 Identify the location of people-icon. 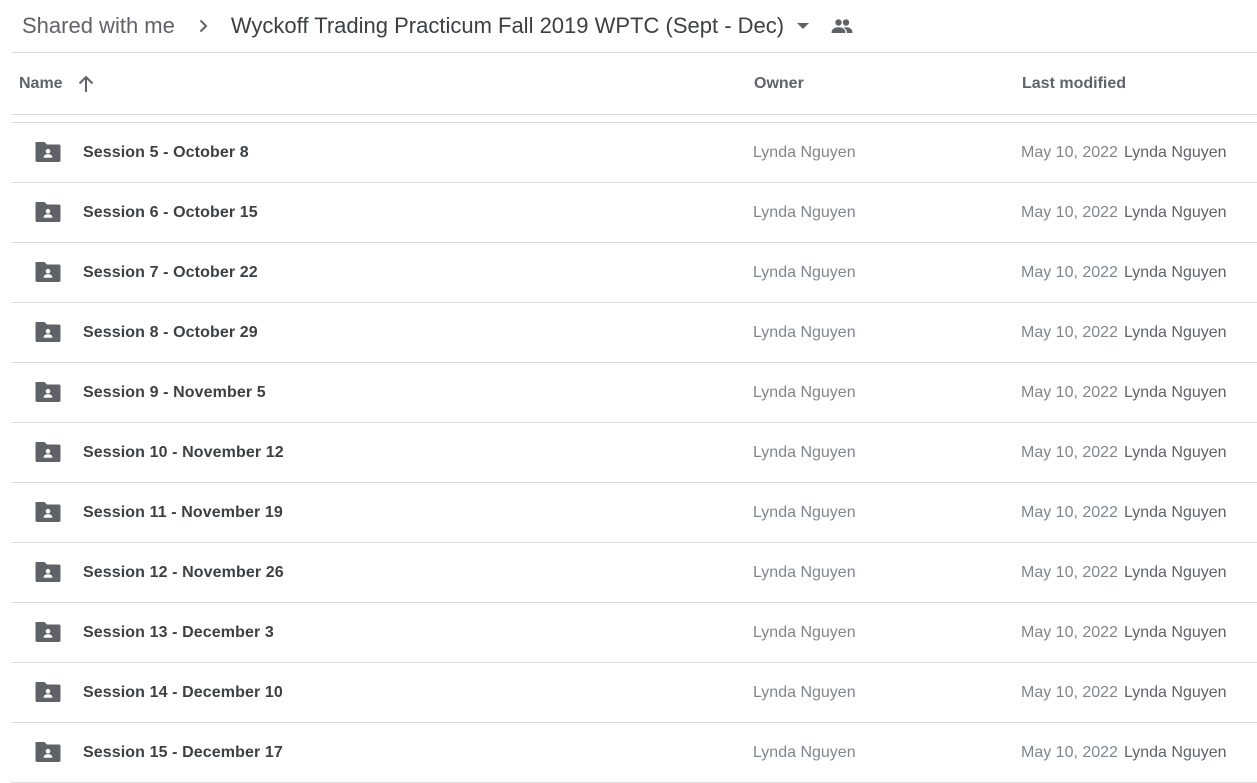
(842, 26).